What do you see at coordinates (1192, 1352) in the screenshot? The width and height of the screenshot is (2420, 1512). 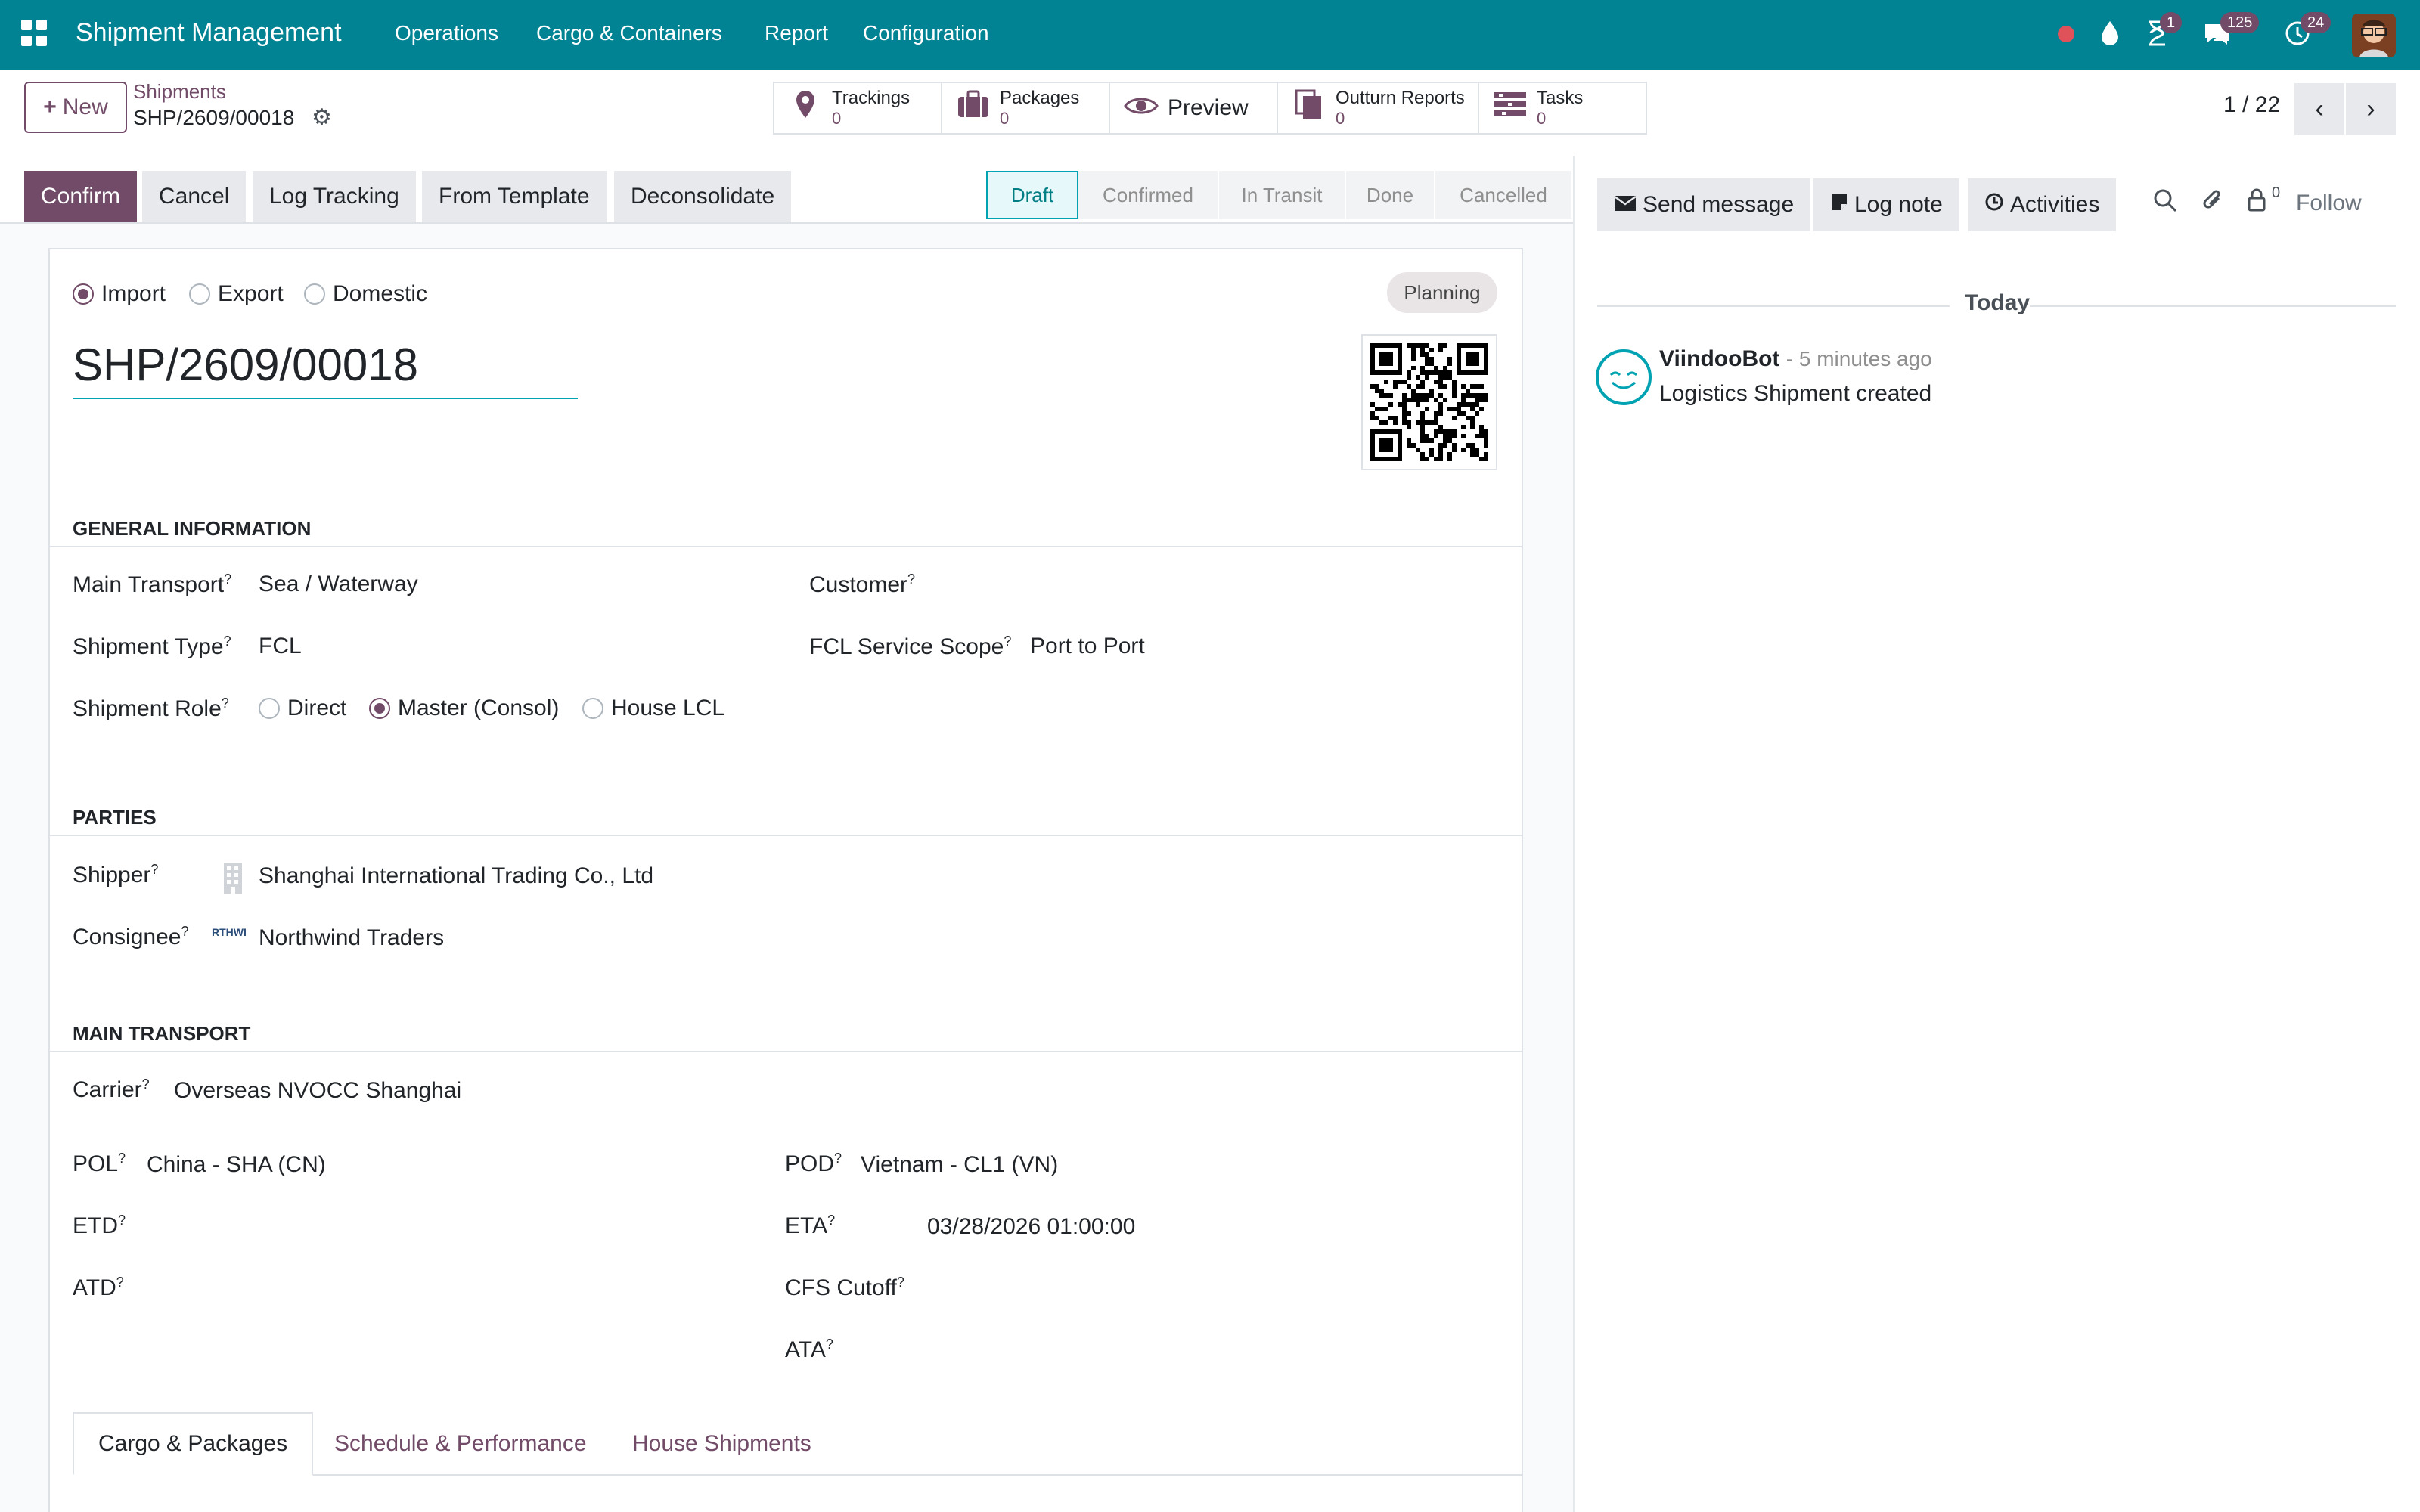 I see `ata-field` at bounding box center [1192, 1352].